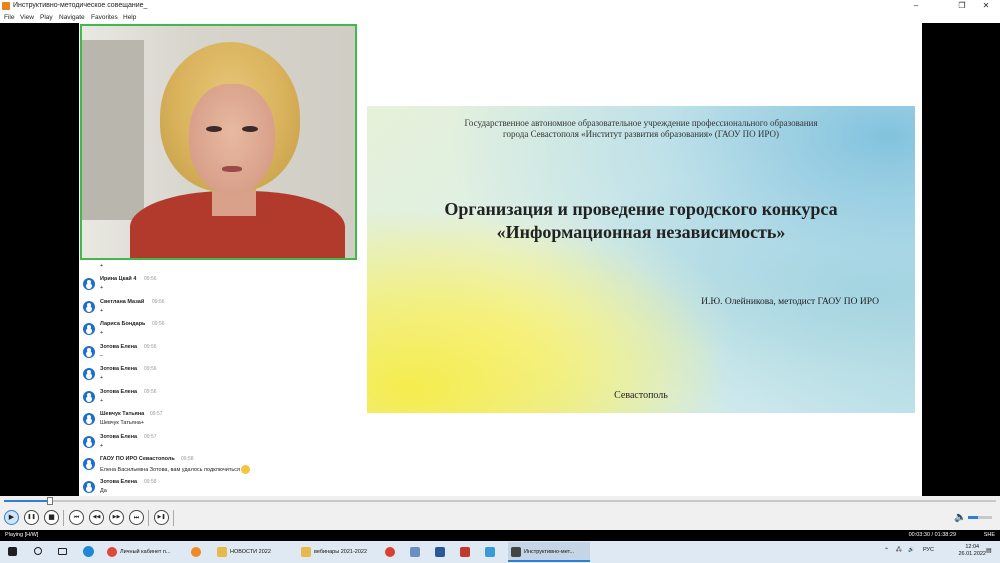 The width and height of the screenshot is (1000, 563). Describe the element at coordinates (916, 6) in the screenshot. I see `minimize-button: –` at that location.